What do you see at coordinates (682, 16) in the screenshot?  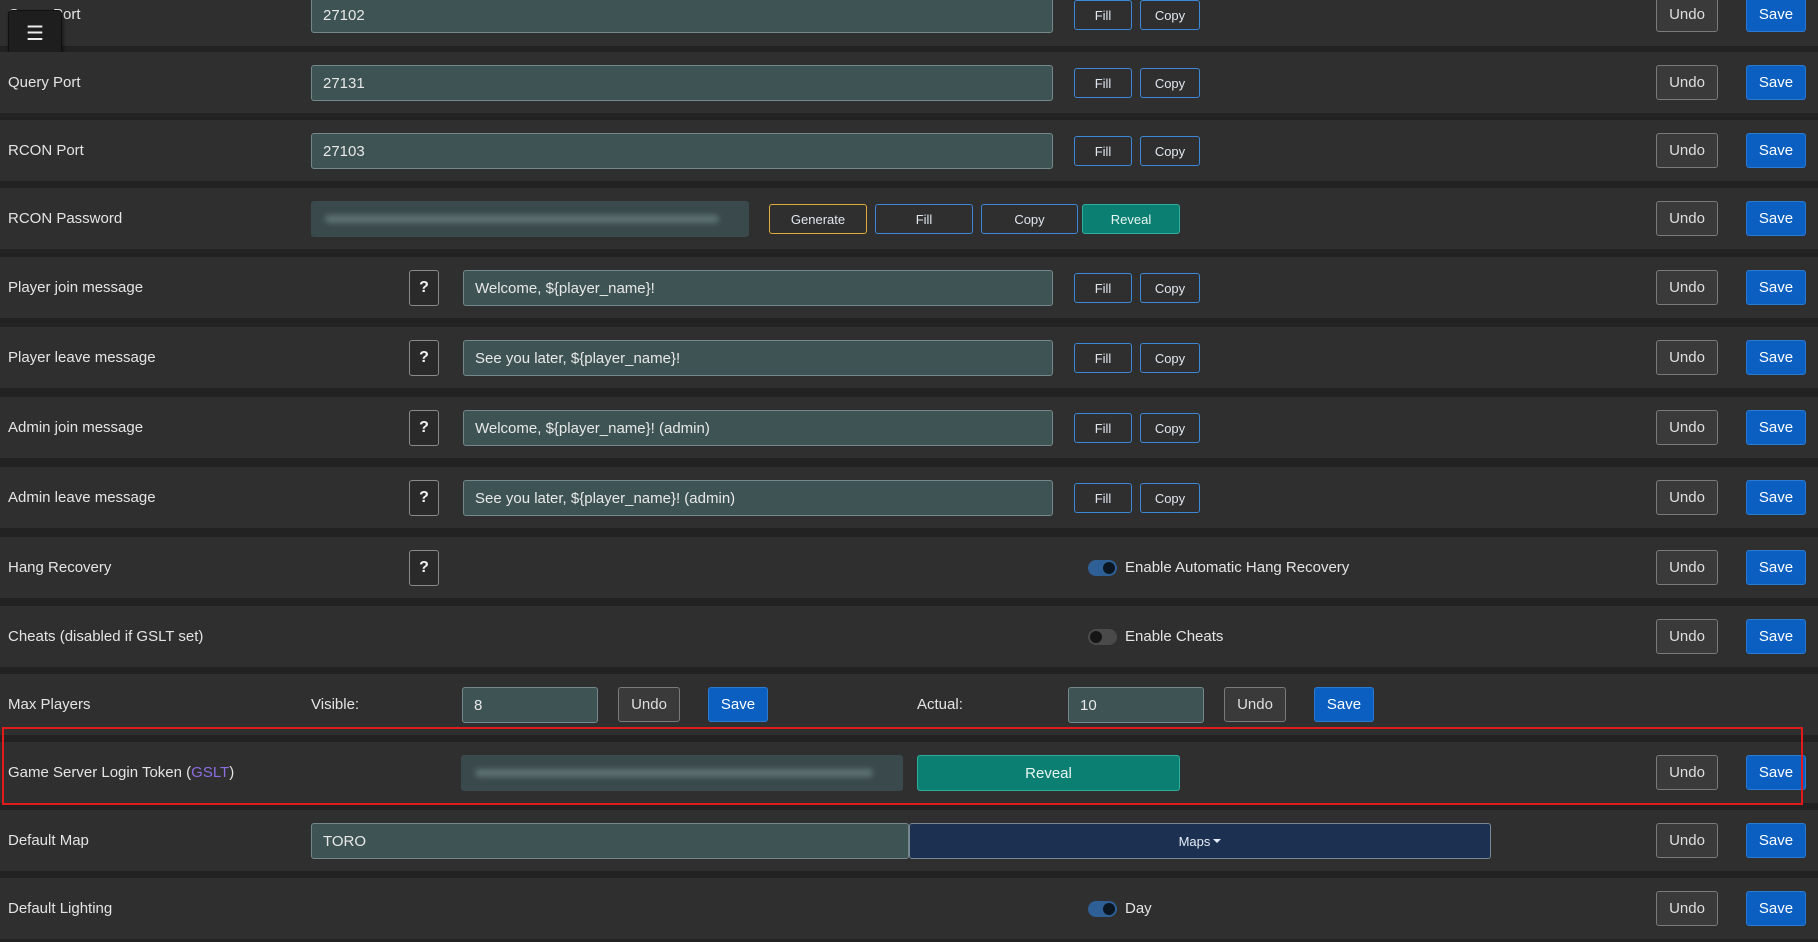 I see `game-port-input: 27102` at bounding box center [682, 16].